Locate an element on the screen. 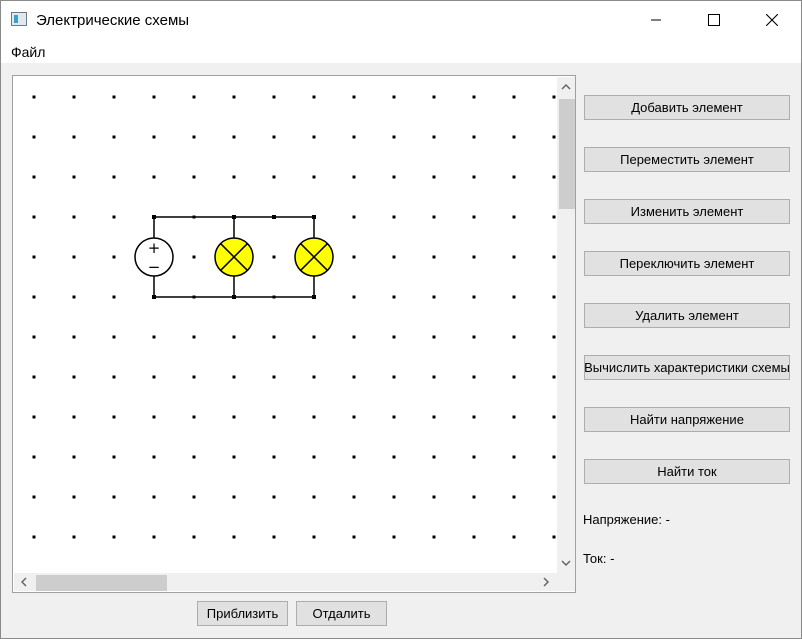 This screenshot has height=639, width=802. chevron-right-icon is located at coordinates (546, 582).